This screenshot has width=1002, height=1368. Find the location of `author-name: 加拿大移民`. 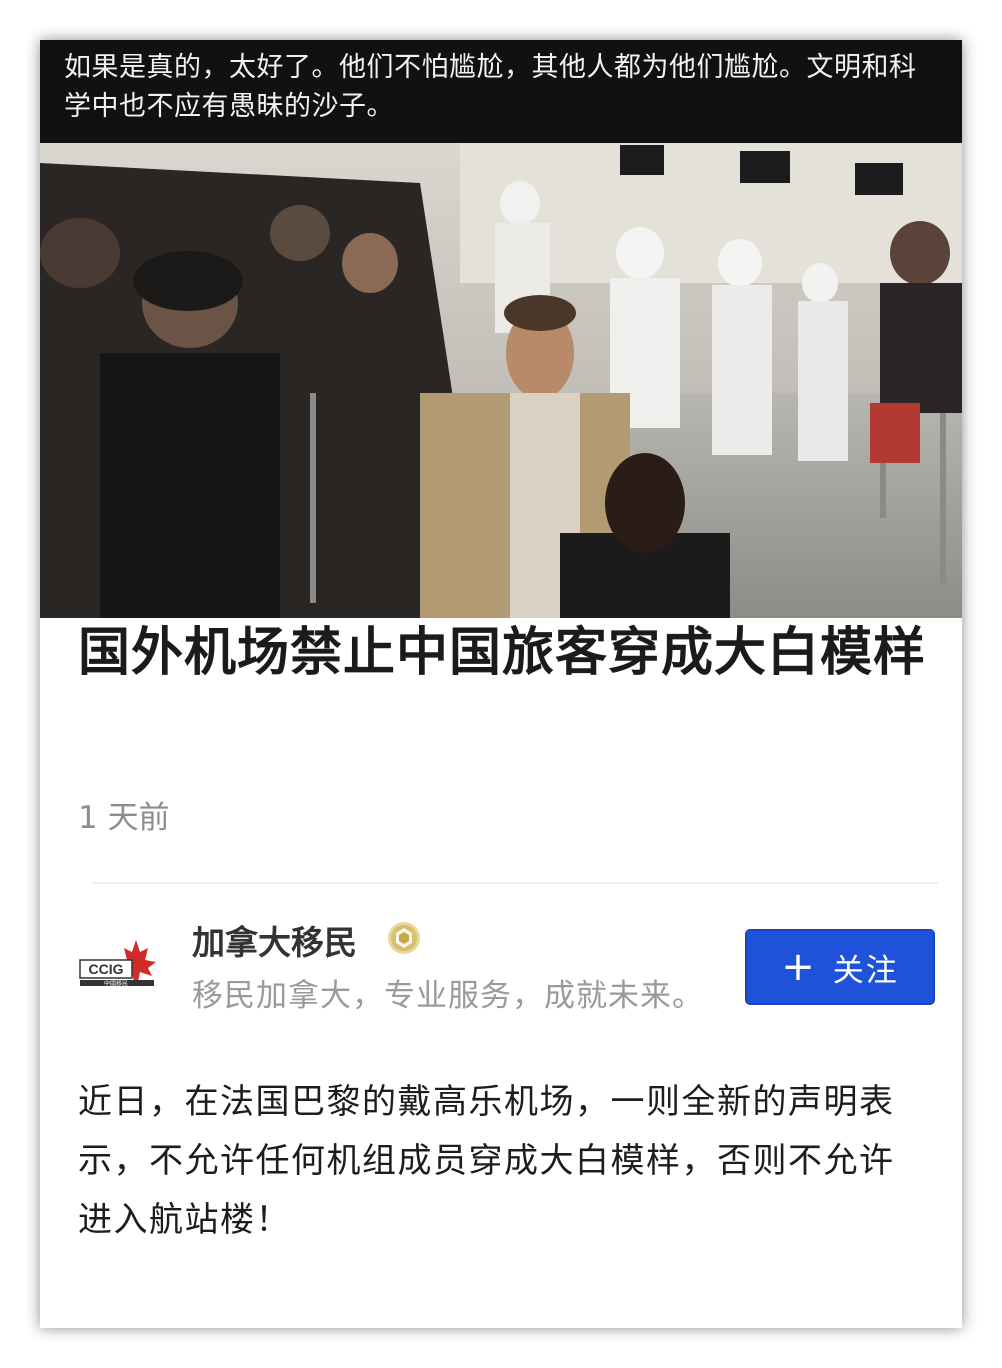

author-name: 加拿大移民 is located at coordinates (274, 940).